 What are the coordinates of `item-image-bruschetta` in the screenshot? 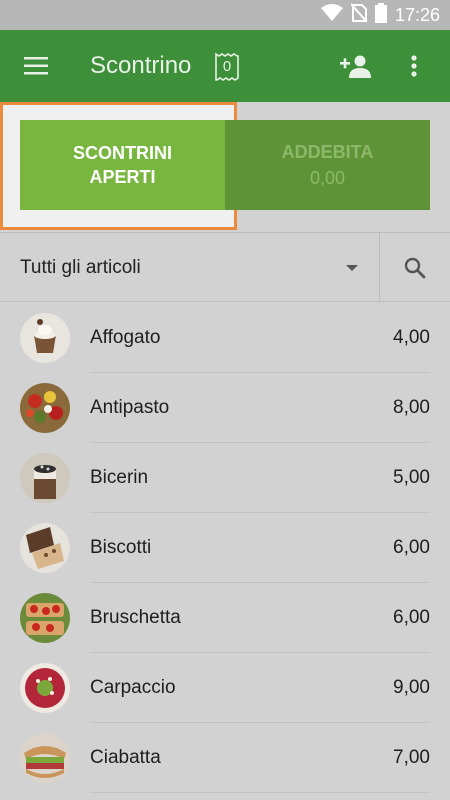 It's located at (45, 618).